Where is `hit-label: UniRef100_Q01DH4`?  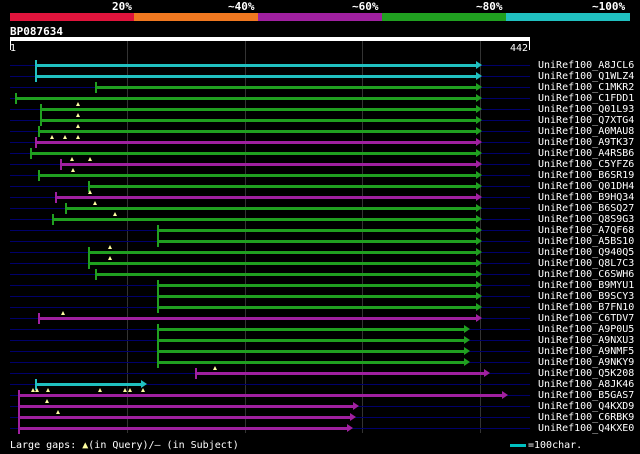 hit-label: UniRef100_Q01DH4 is located at coordinates (586, 186).